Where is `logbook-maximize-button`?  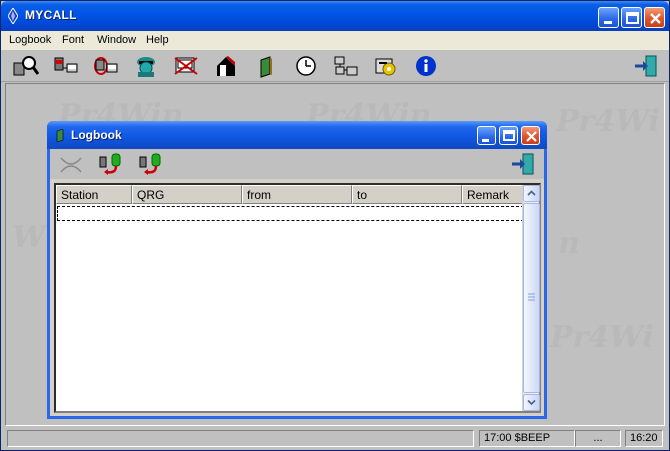
logbook-maximize-button is located at coordinates (508, 135).